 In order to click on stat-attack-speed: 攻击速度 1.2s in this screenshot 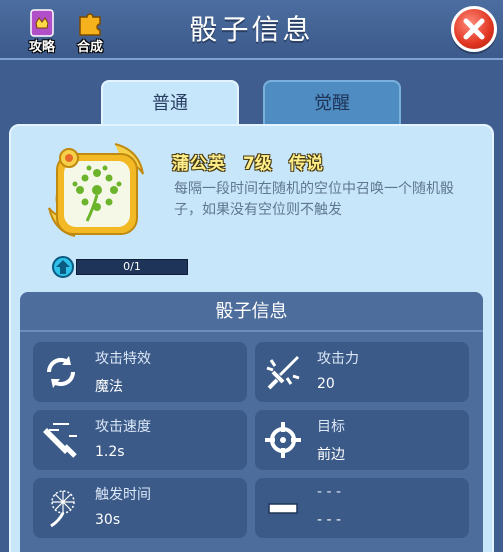, I will do `click(140, 440)`.